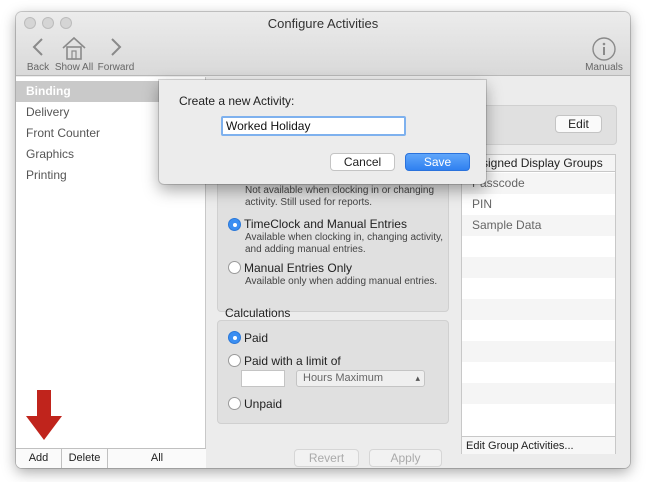  Describe the element at coordinates (39, 458) in the screenshot. I see `add-button: Add` at that location.